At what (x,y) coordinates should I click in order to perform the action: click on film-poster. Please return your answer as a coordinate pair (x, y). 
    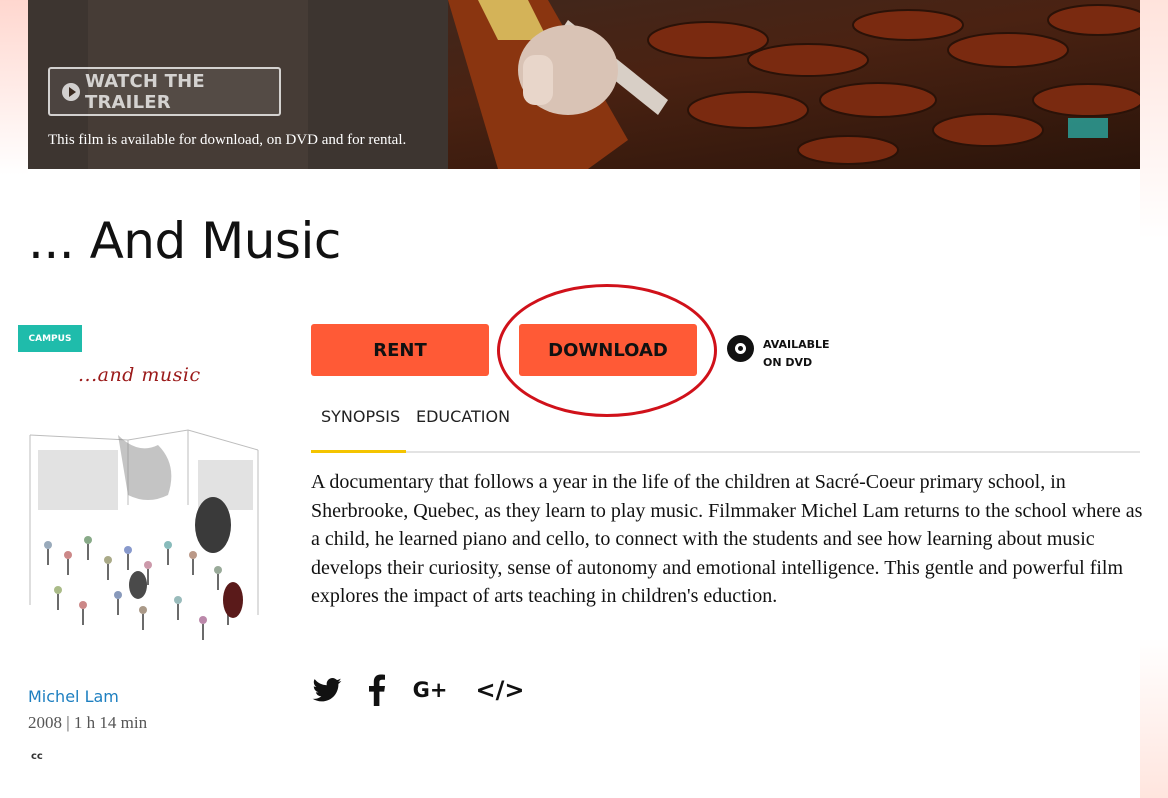
    Looking at the image, I should click on (144, 505).